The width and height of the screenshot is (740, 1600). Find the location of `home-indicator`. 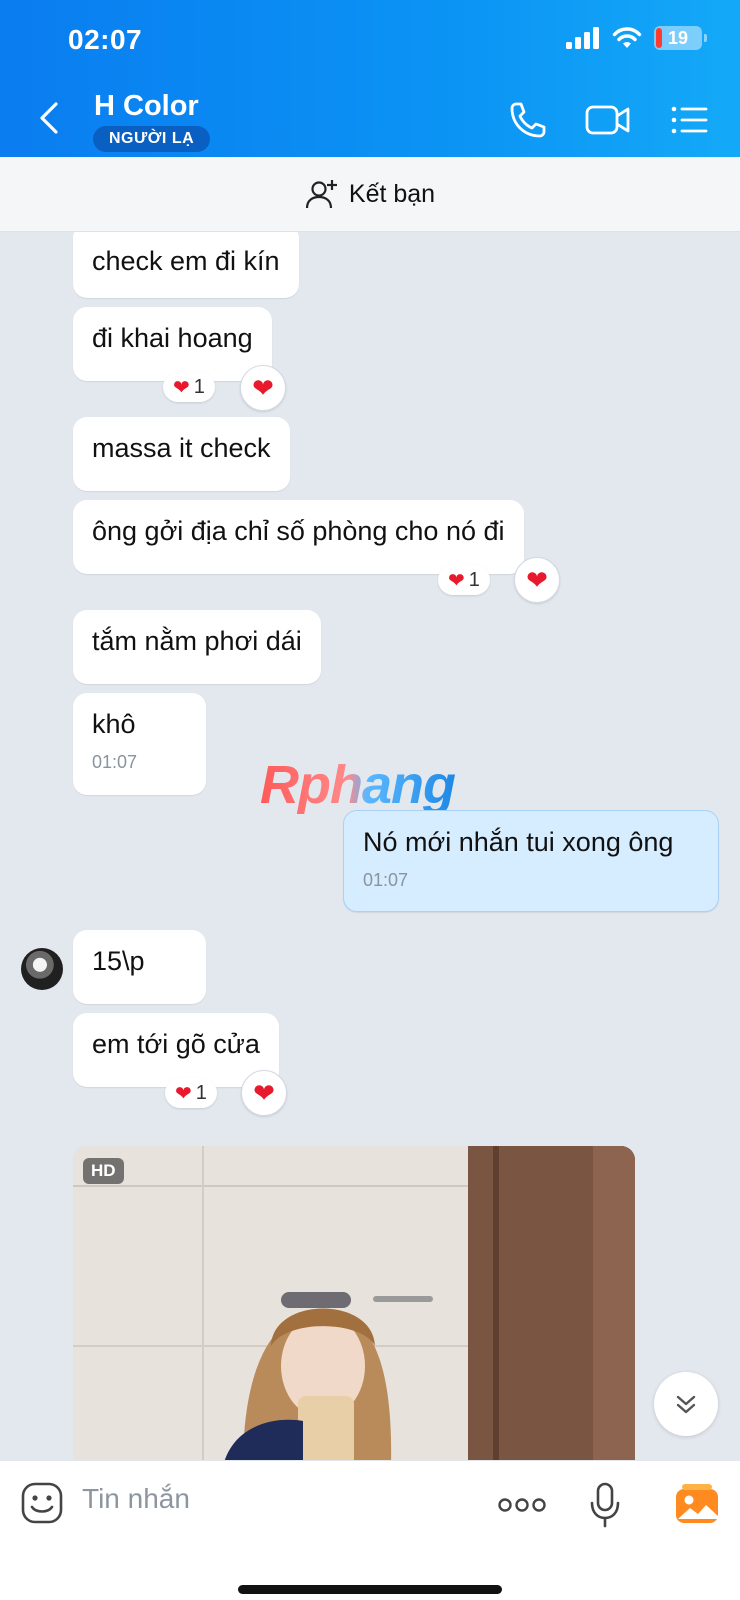

home-indicator is located at coordinates (370, 1589).